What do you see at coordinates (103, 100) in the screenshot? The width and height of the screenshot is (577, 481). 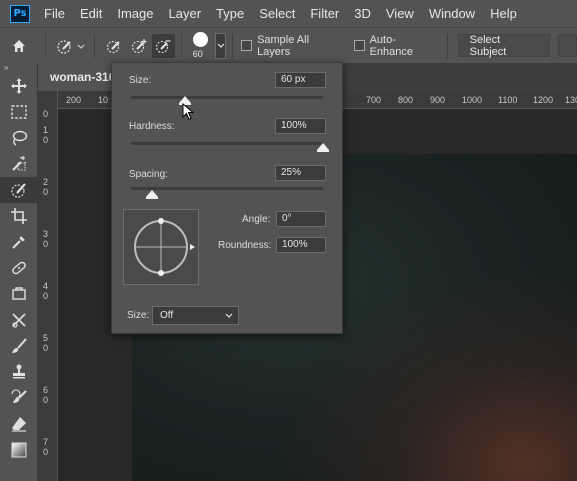 I see `ruler-label: 10` at bounding box center [103, 100].